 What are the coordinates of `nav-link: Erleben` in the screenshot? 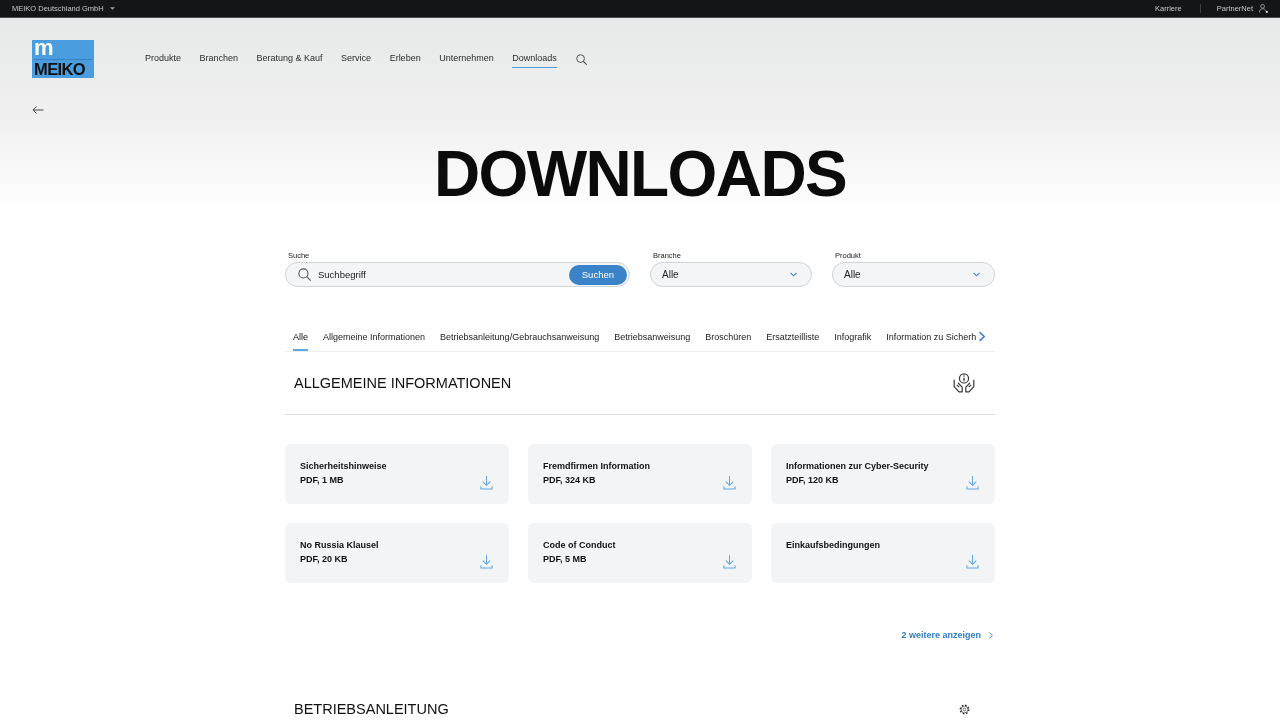 It's located at (405, 59).